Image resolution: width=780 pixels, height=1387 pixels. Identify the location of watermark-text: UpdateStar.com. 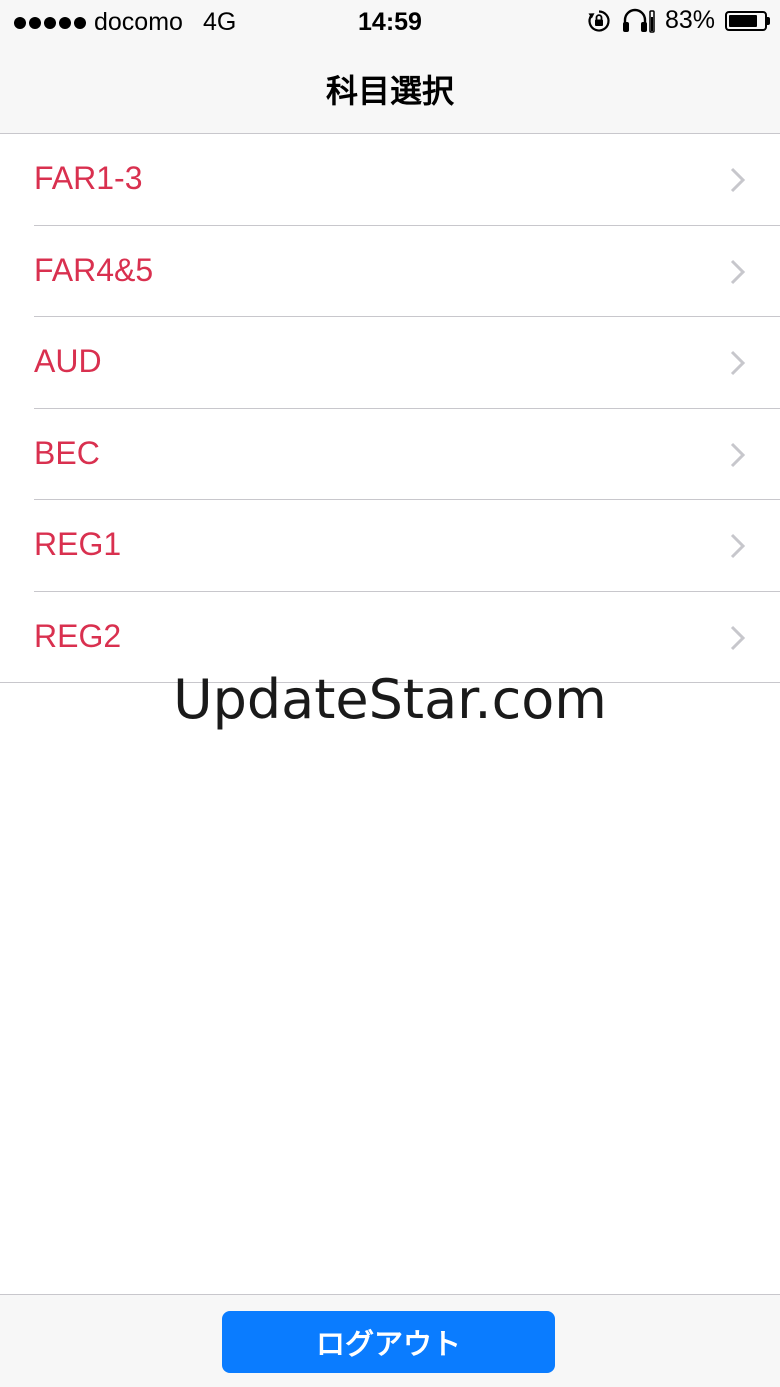
(390, 699).